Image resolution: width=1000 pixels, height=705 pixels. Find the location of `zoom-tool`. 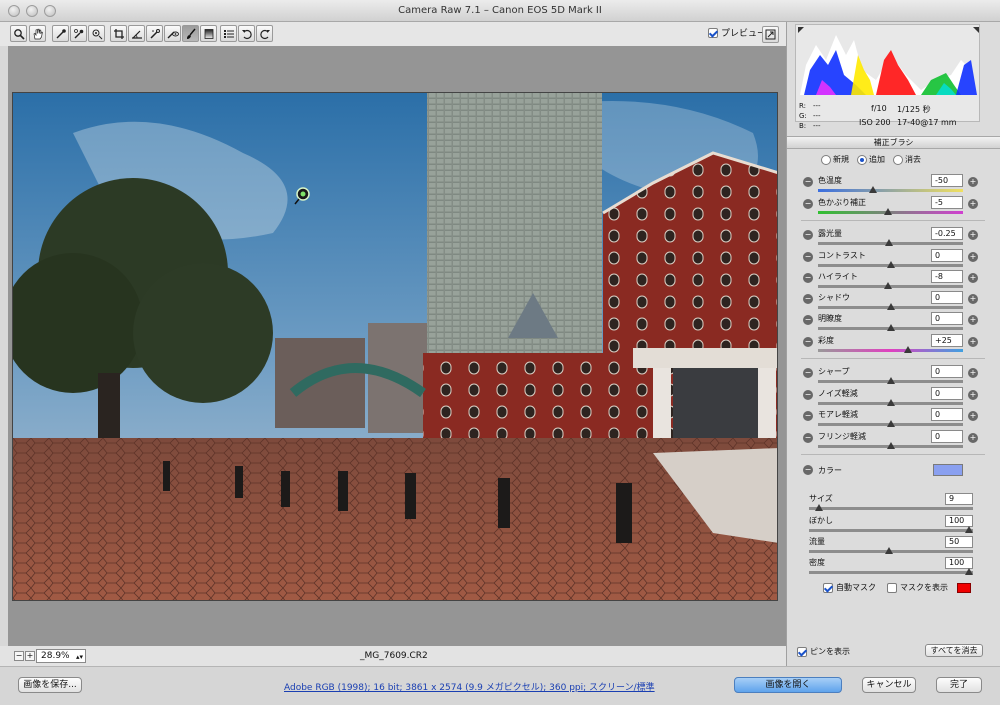

zoom-tool is located at coordinates (18, 33).